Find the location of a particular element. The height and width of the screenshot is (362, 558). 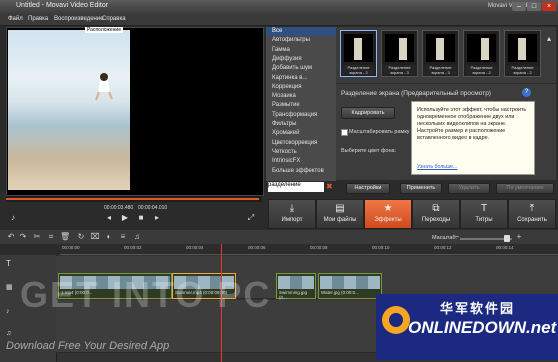

effect-category-item: Цветокоррекция is located at coordinates (294, 143).